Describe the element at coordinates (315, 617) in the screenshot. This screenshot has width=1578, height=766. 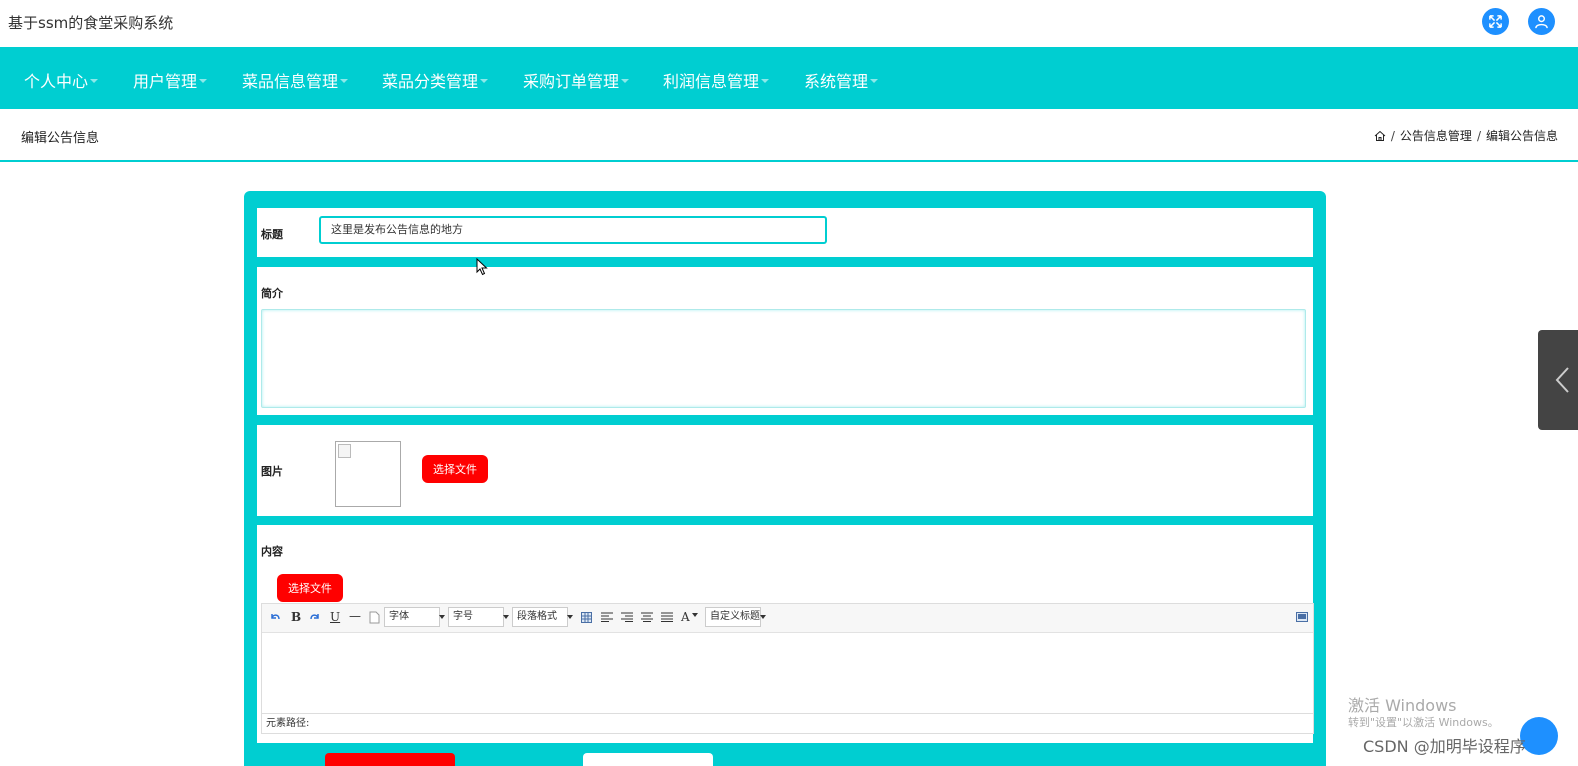
I see `redo-icon` at that location.